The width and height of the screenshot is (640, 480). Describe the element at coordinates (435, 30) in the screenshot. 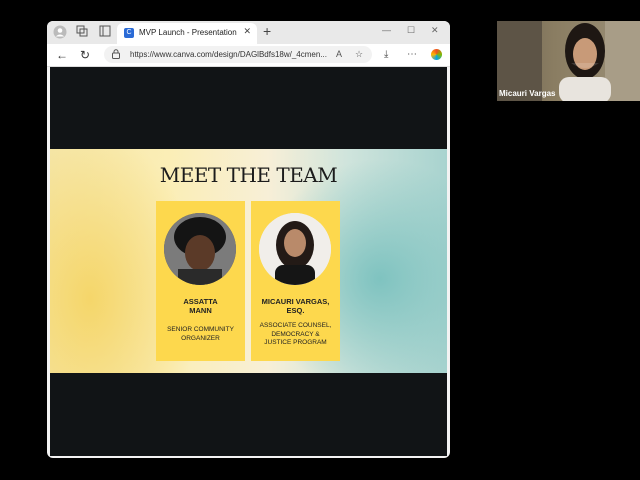

I see `window-close-icon: ✕` at that location.